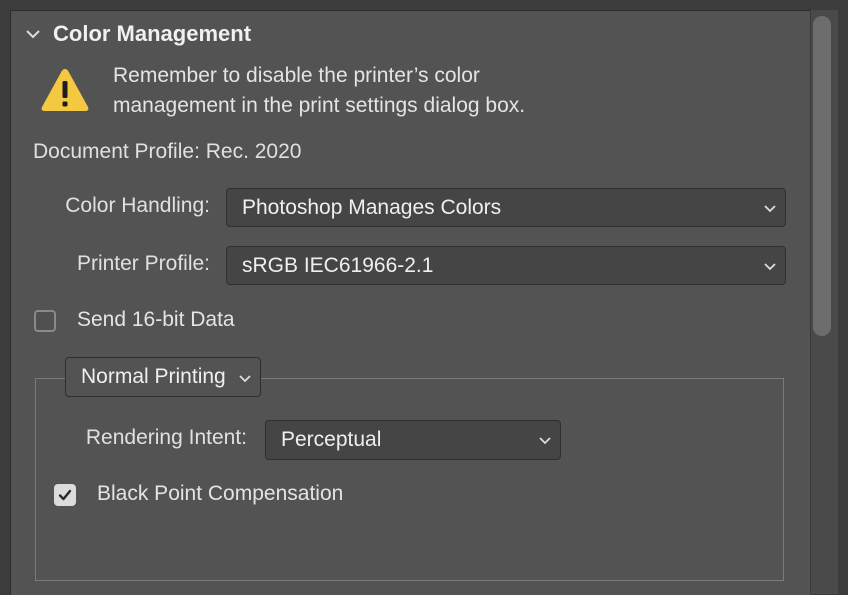 This screenshot has height=595, width=848. I want to click on rendering-intent-label: Rendering Intent:, so click(166, 437).